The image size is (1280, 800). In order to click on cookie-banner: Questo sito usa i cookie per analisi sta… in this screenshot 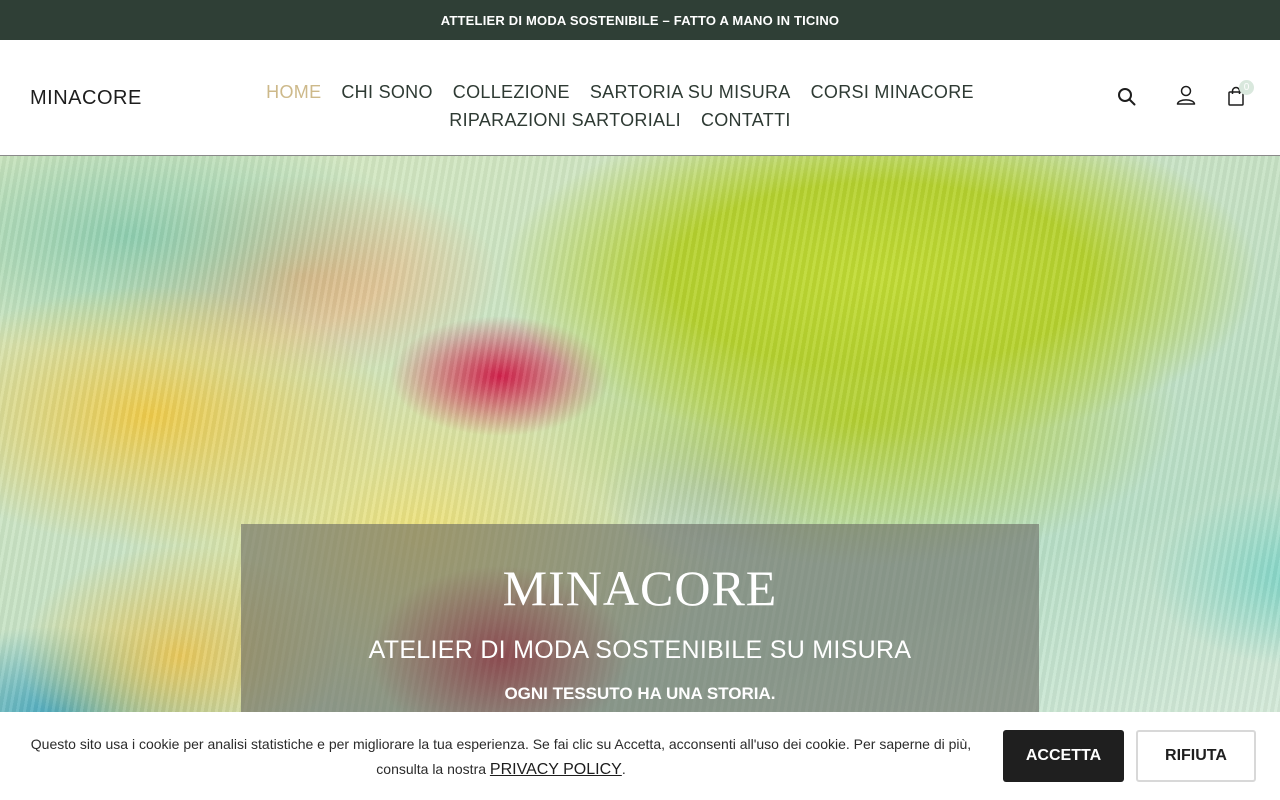, I will do `click(640, 756)`.